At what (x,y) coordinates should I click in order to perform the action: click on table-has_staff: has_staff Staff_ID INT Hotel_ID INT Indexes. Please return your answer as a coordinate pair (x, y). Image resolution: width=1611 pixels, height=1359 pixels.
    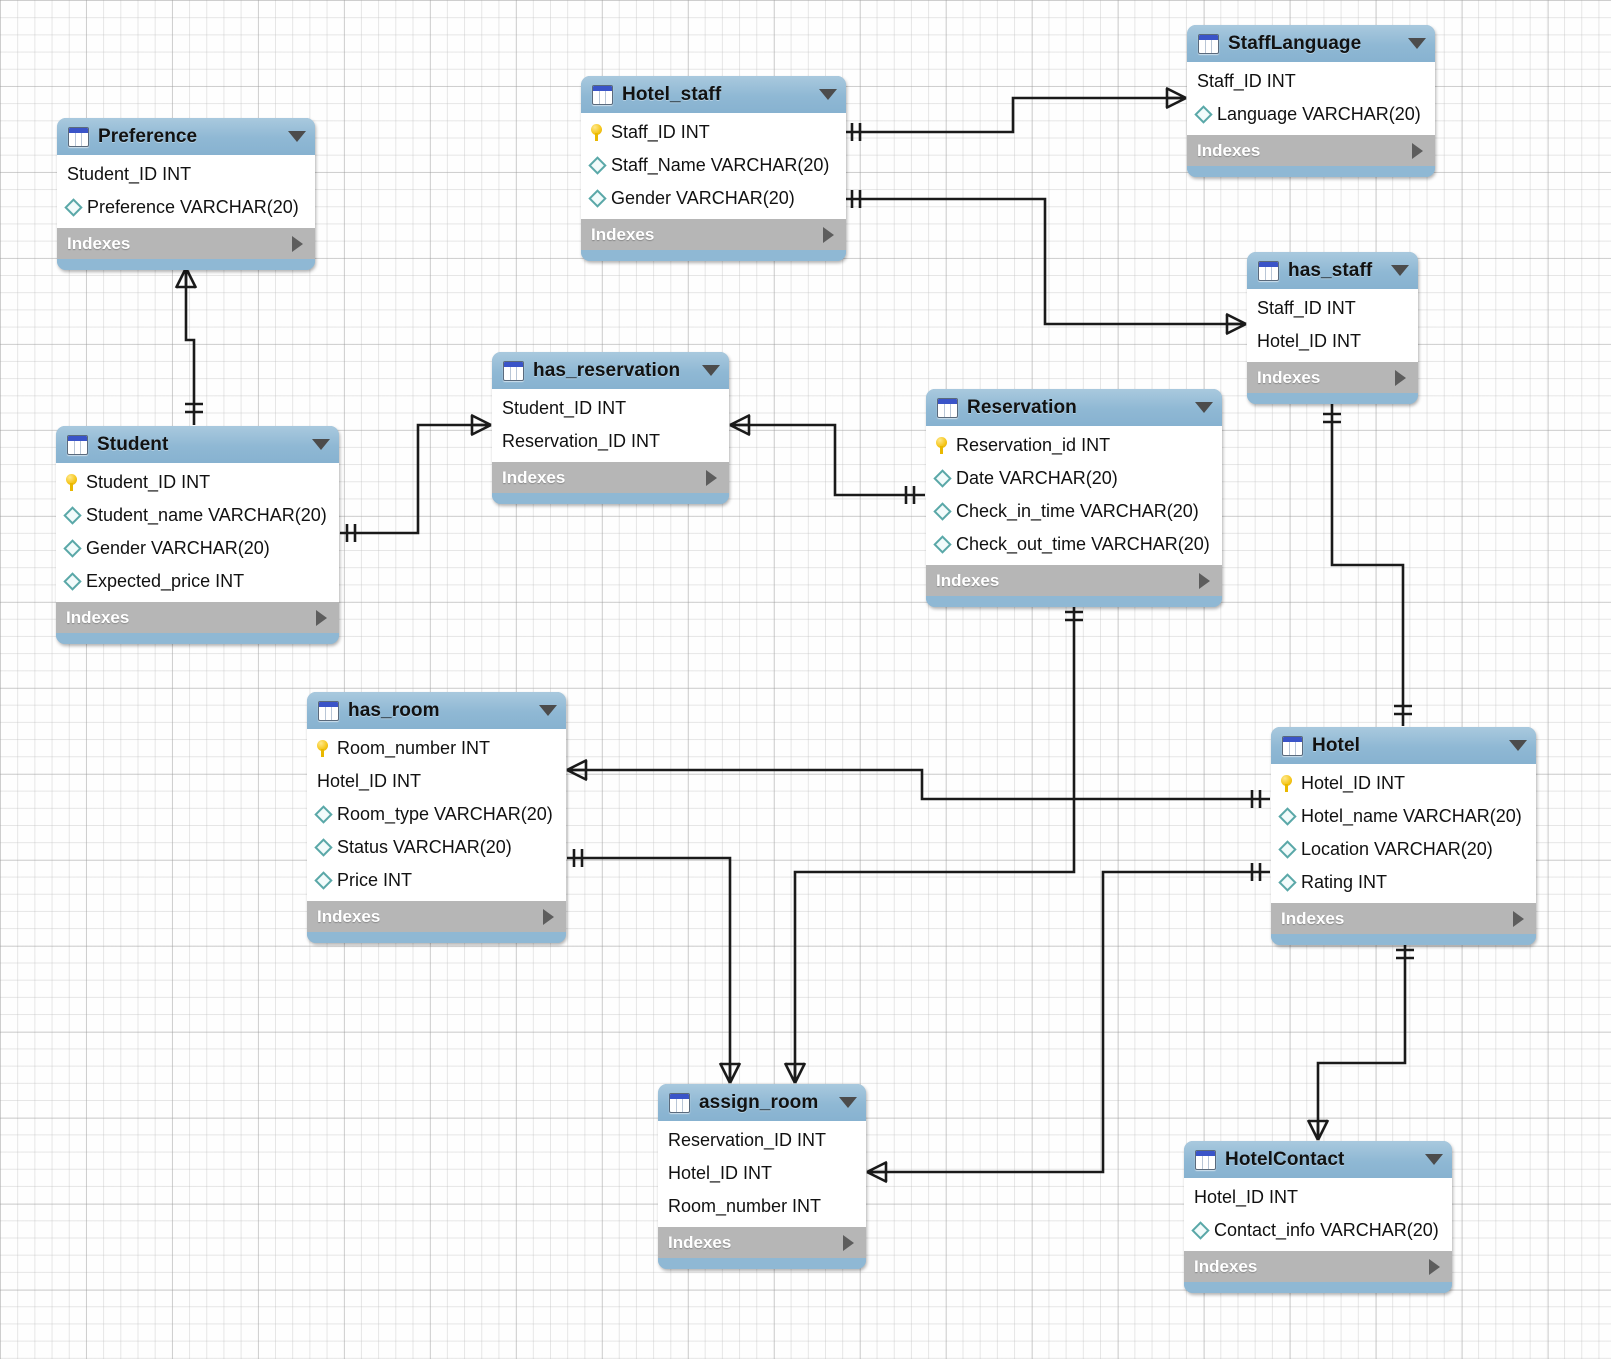
    Looking at the image, I should click on (1332, 328).